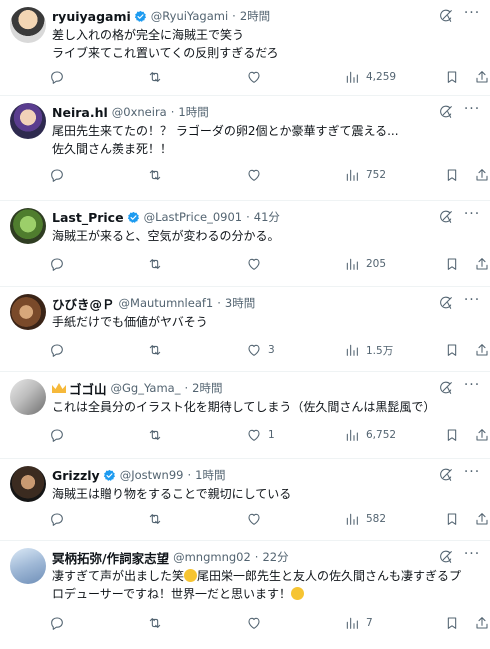 This screenshot has height=649, width=490. Describe the element at coordinates (152, 475) in the screenshot. I see `handle: @Jostwn99` at that location.